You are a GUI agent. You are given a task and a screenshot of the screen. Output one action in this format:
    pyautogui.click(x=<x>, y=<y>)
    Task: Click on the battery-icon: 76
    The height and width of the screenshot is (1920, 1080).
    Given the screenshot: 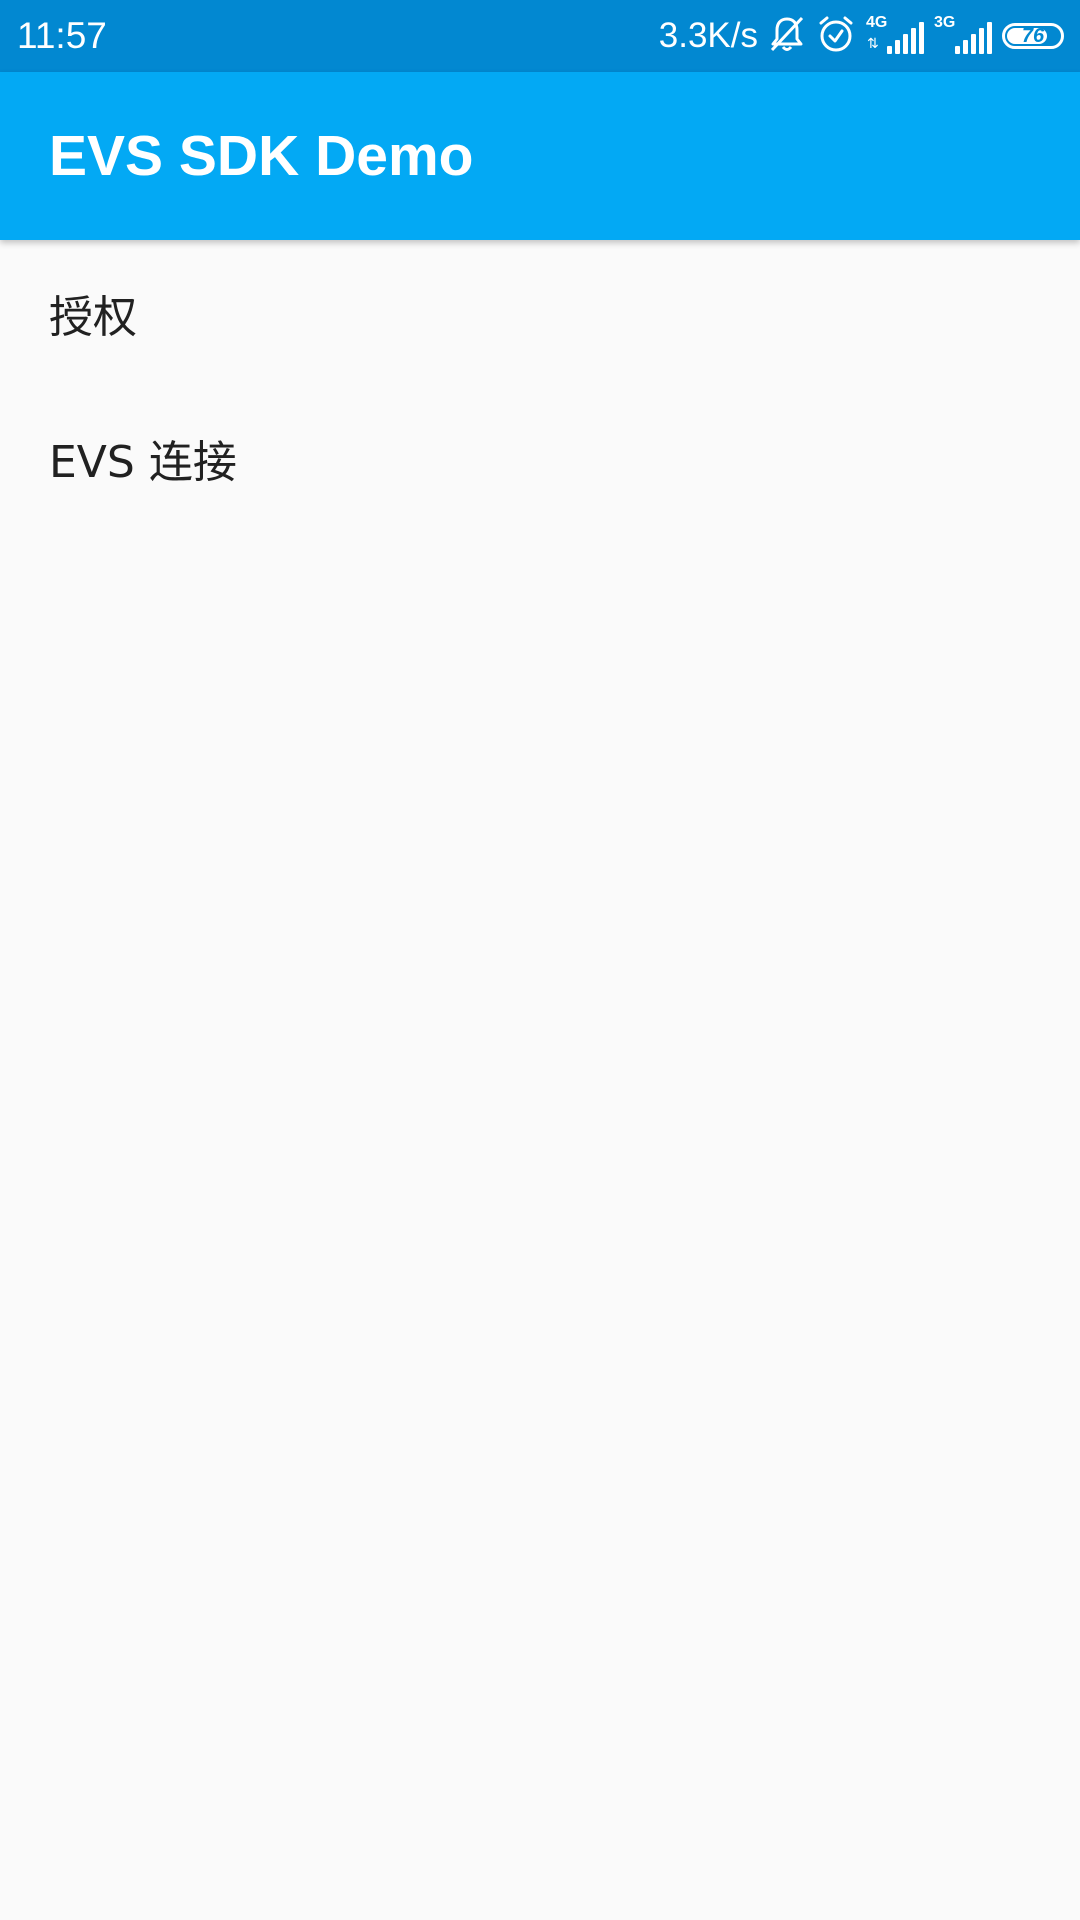 What is the action you would take?
    pyautogui.click(x=1033, y=36)
    